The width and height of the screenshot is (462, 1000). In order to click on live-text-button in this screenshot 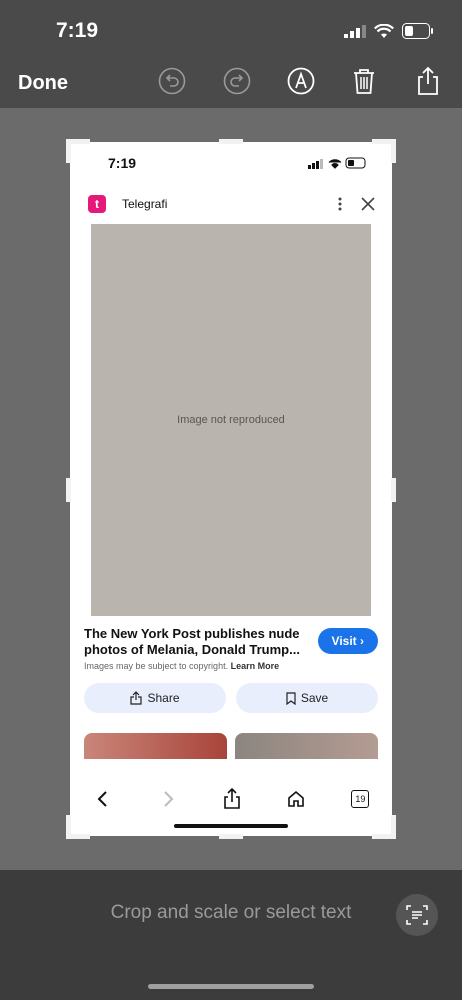, I will do `click(417, 915)`.